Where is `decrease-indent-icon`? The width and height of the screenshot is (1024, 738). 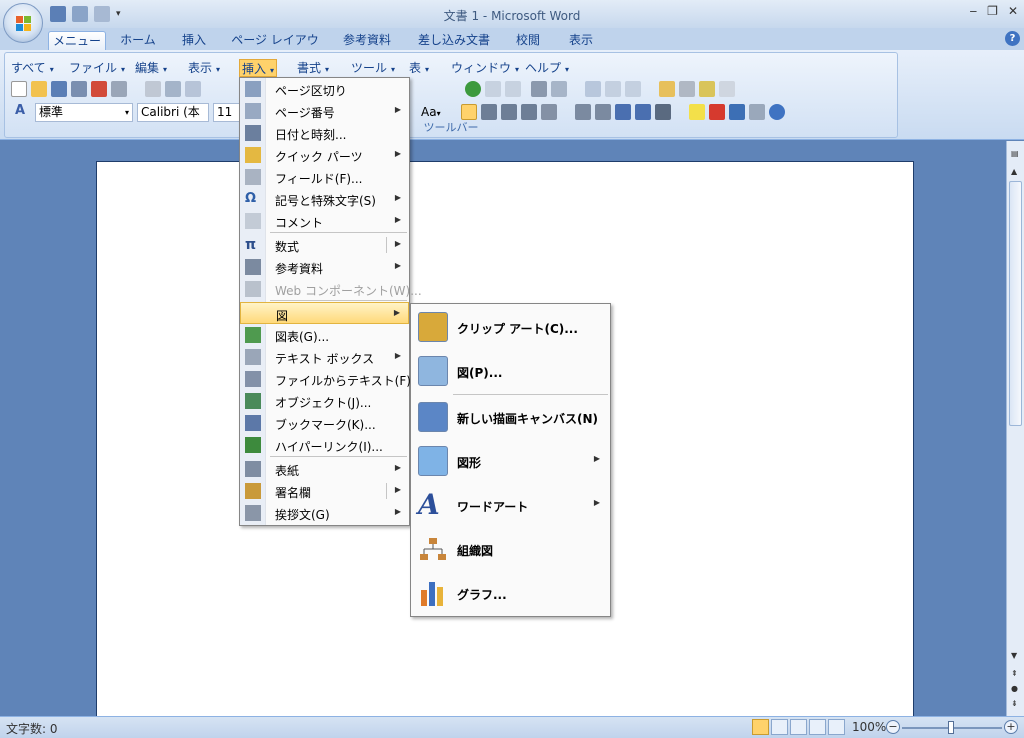 decrease-indent-icon is located at coordinates (623, 112).